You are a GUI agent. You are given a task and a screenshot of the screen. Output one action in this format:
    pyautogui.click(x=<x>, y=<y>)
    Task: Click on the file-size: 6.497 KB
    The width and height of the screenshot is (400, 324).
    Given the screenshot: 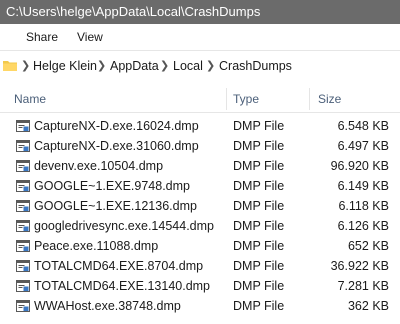 What is the action you would take?
    pyautogui.click(x=363, y=146)
    